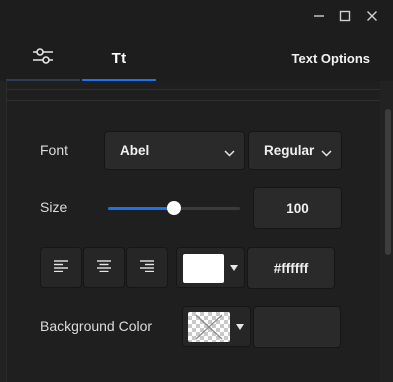 This screenshot has width=393, height=382. Describe the element at coordinates (372, 16) in the screenshot. I see `close-icon` at that location.